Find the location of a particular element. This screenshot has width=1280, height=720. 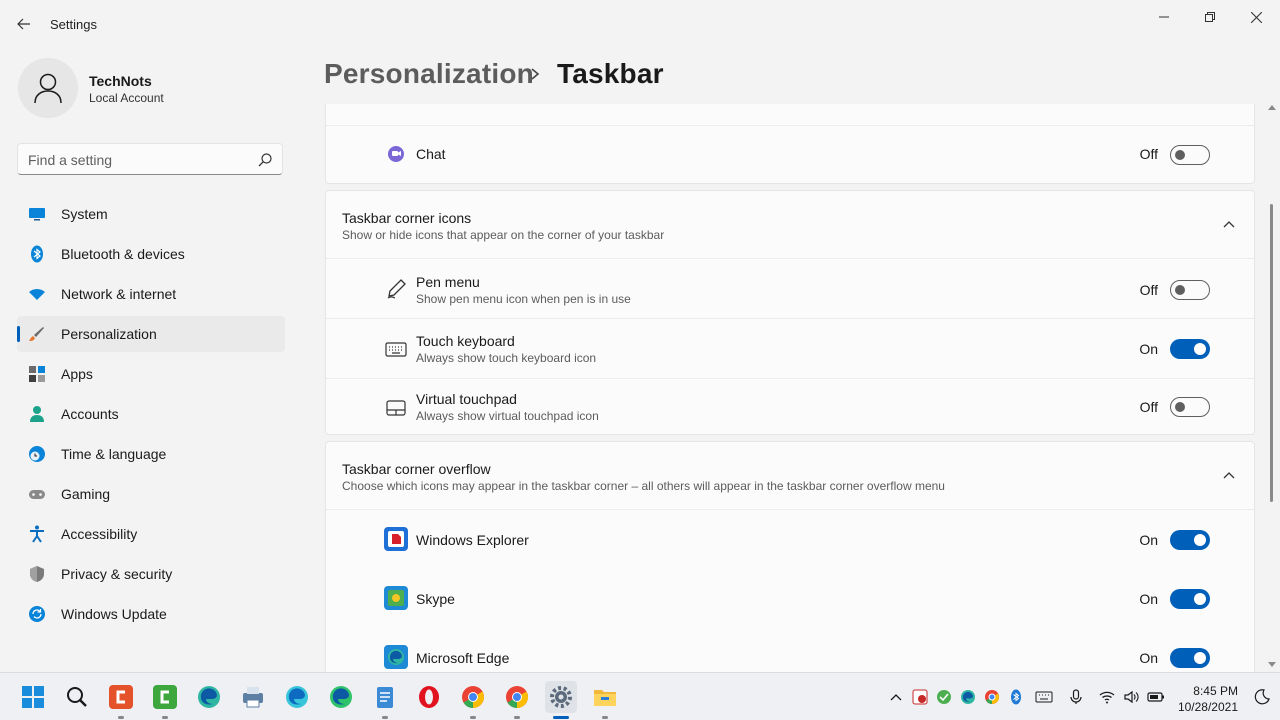

touch-keyboard-toggle is located at coordinates (1190, 349).